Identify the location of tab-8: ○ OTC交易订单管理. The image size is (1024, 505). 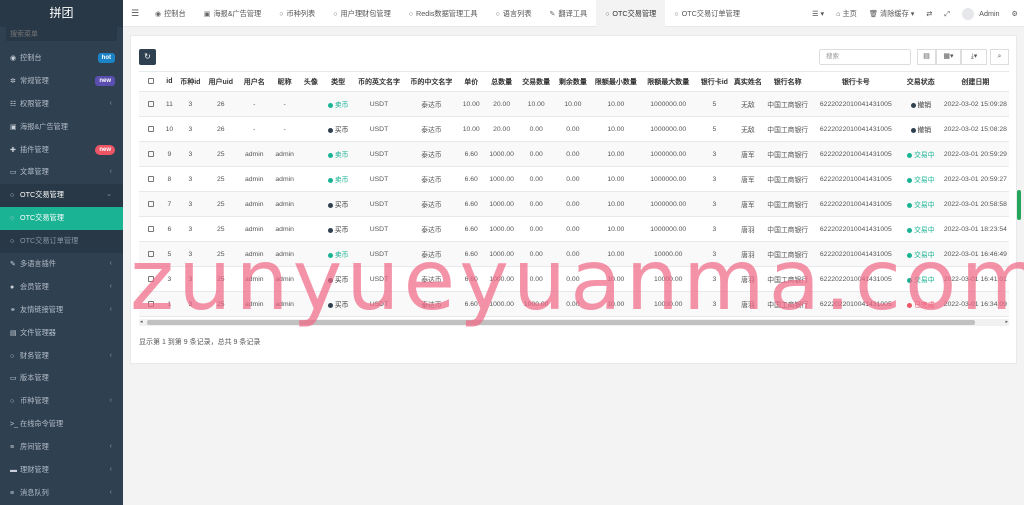
(707, 13).